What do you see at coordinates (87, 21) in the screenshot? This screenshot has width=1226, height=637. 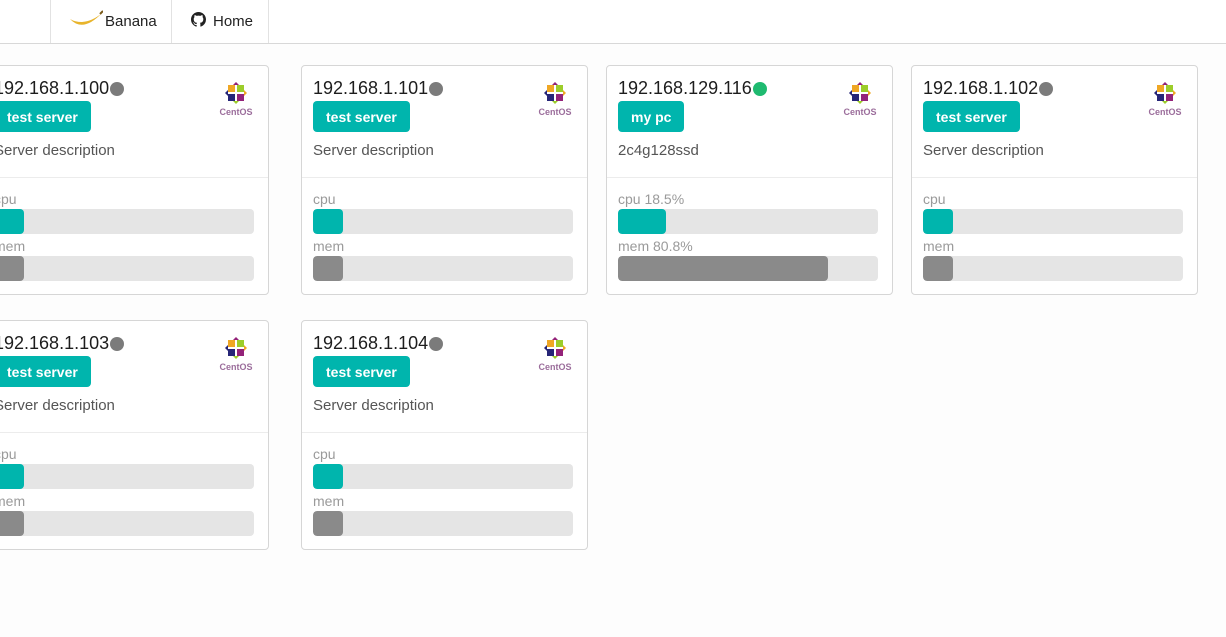 I see `banana-icon` at bounding box center [87, 21].